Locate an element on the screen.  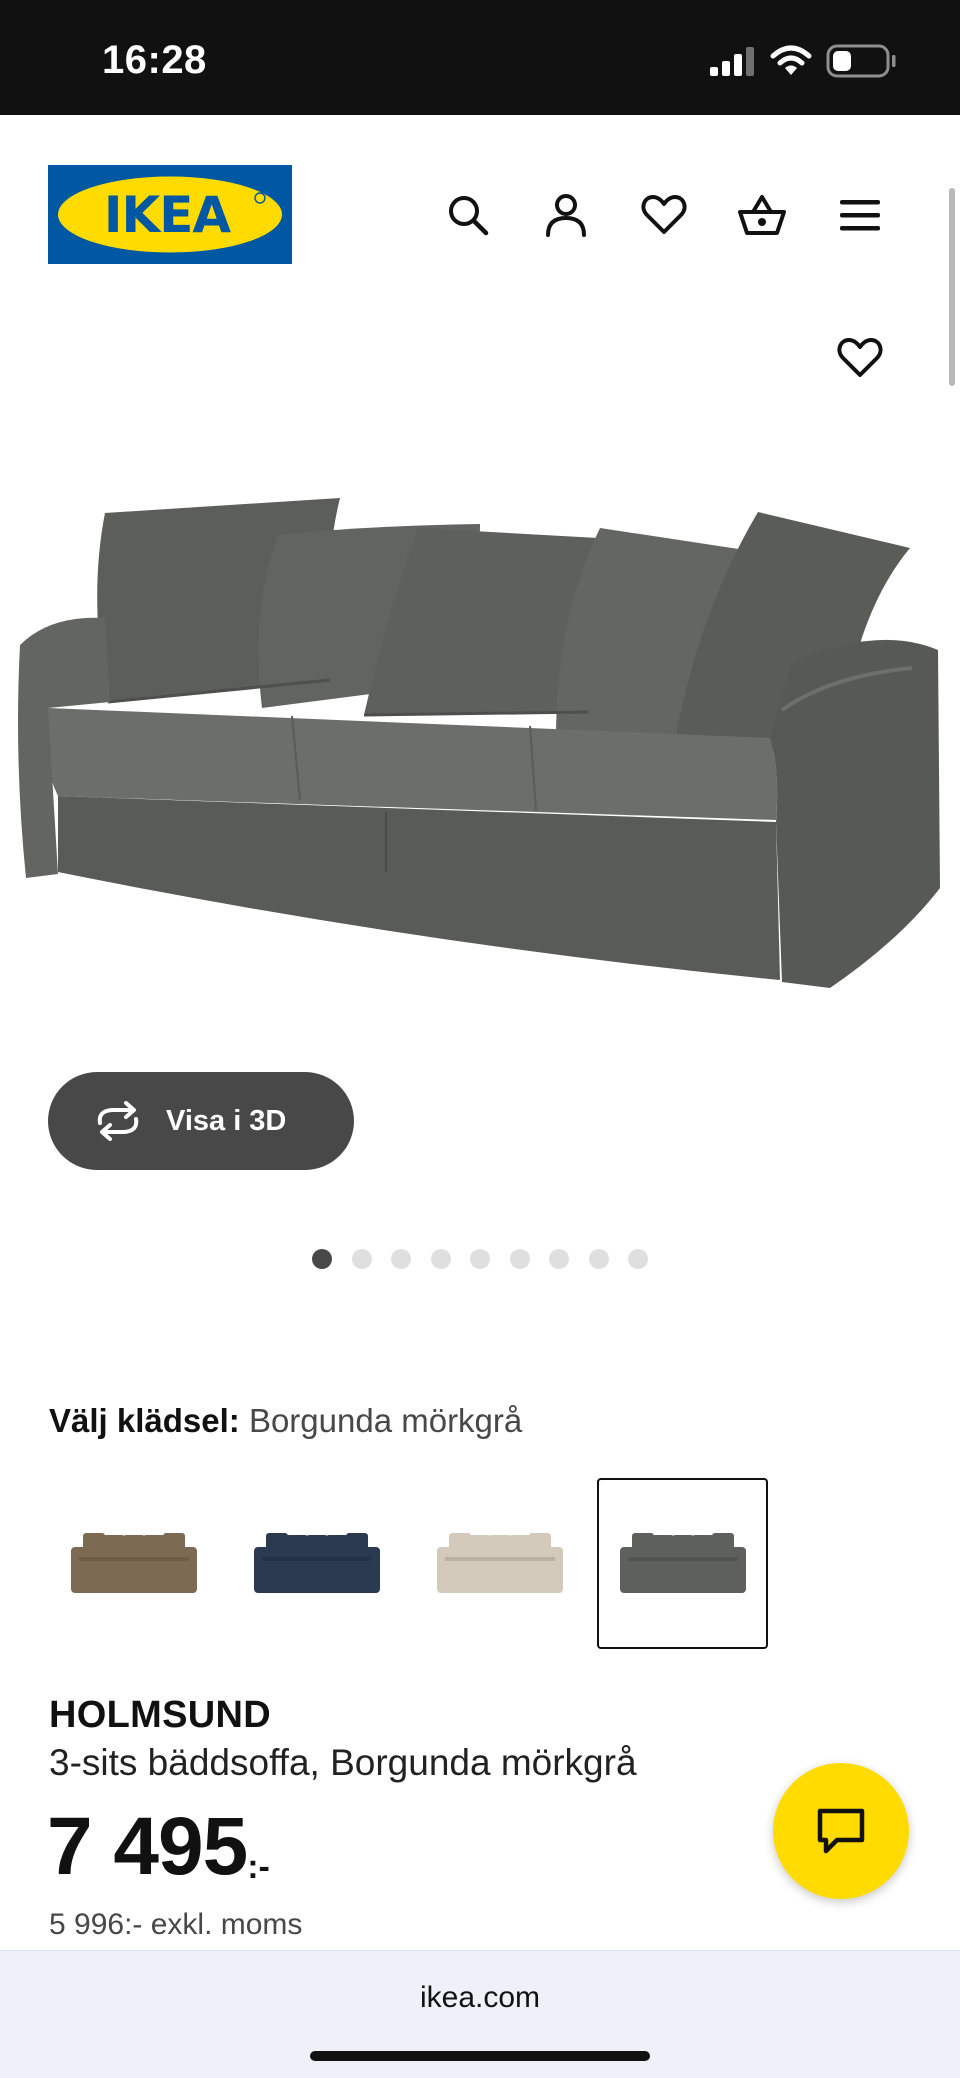
site-header: IKEA is located at coordinates (480, 205).